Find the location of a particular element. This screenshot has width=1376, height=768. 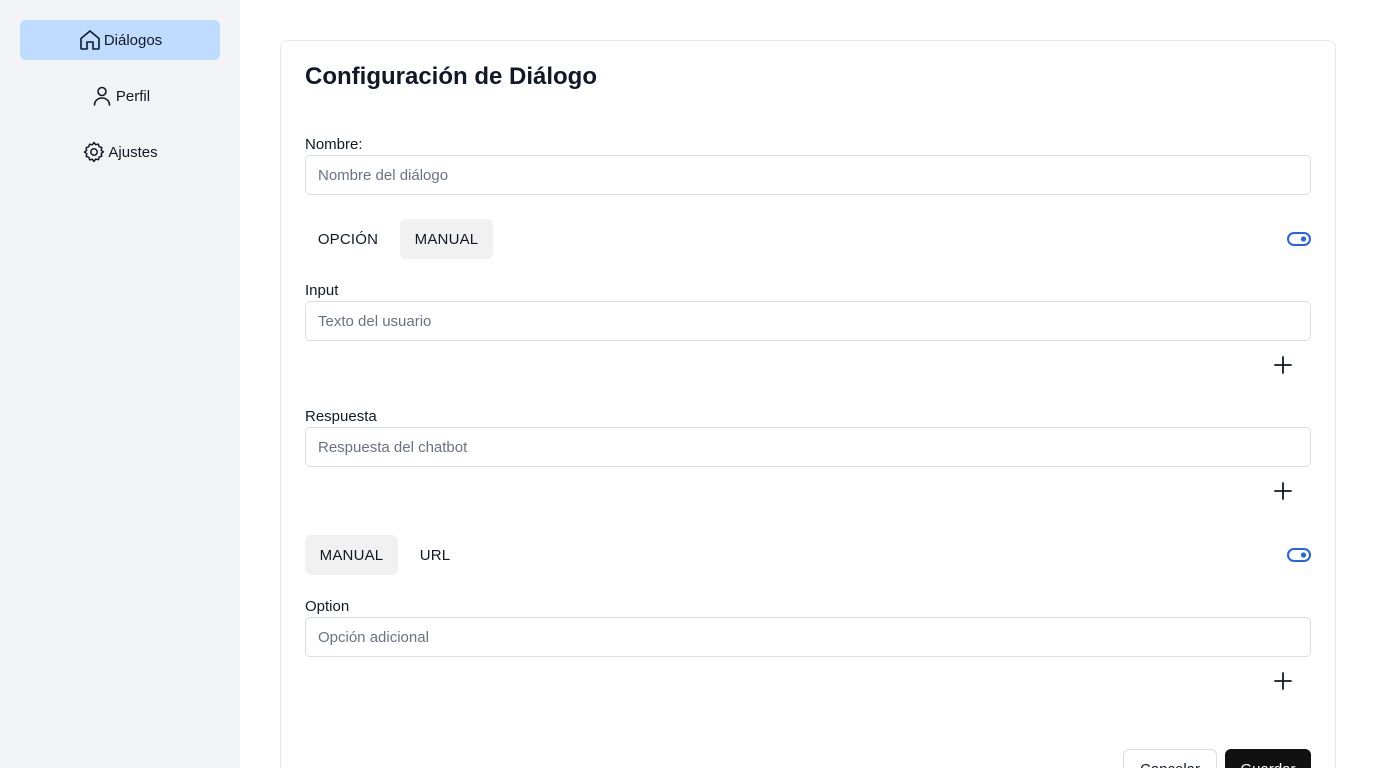

gear-icon is located at coordinates (94, 152).